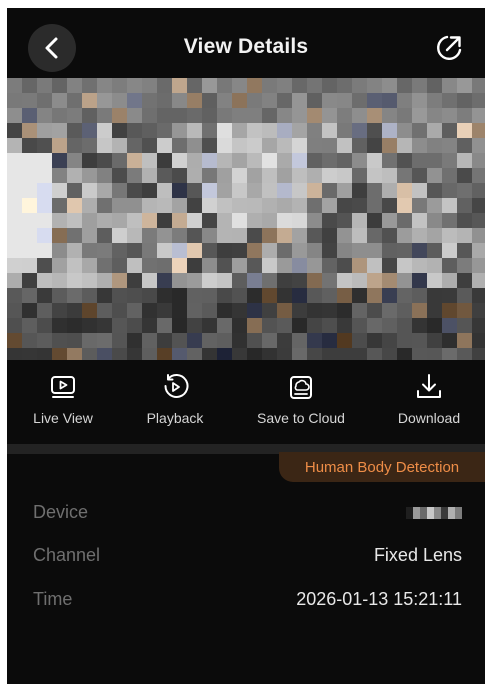  What do you see at coordinates (417, 555) in the screenshot?
I see `channel-value: Fixed Lens` at bounding box center [417, 555].